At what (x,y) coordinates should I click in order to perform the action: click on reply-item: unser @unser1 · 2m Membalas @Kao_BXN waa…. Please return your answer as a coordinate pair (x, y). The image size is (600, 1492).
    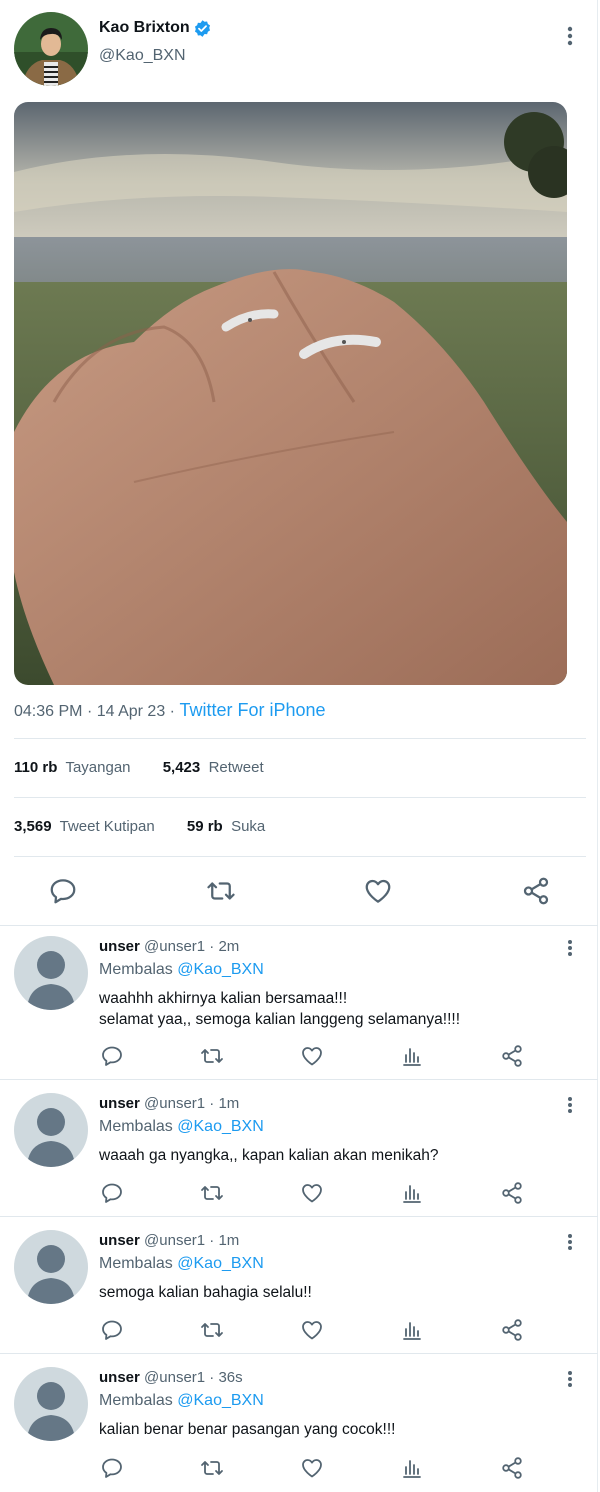
    Looking at the image, I should click on (299, 996).